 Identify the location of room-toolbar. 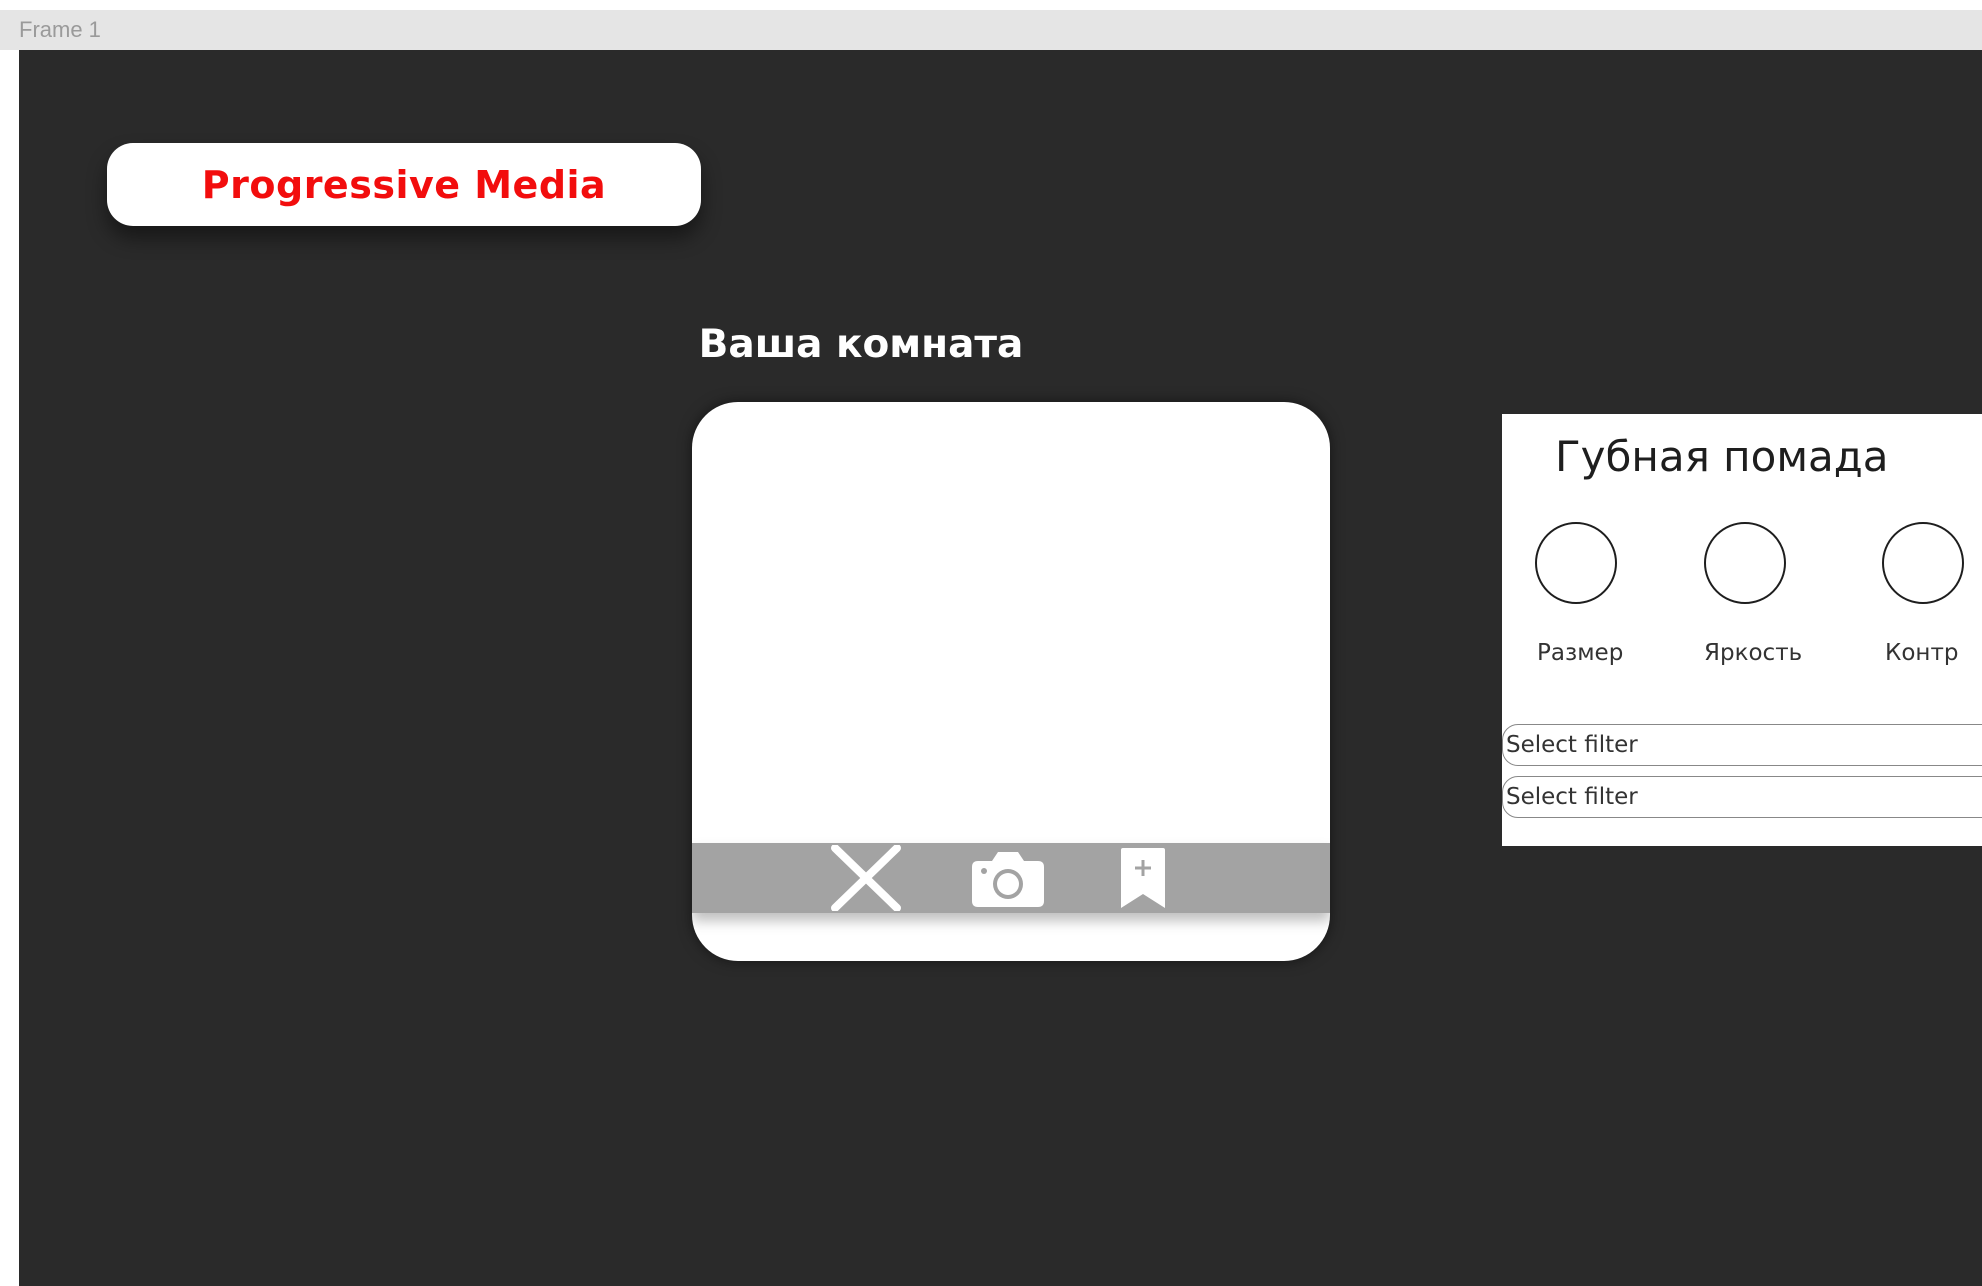
(1011, 878).